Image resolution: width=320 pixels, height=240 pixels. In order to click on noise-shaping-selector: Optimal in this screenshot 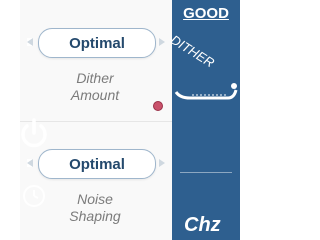, I will do `click(97, 164)`.